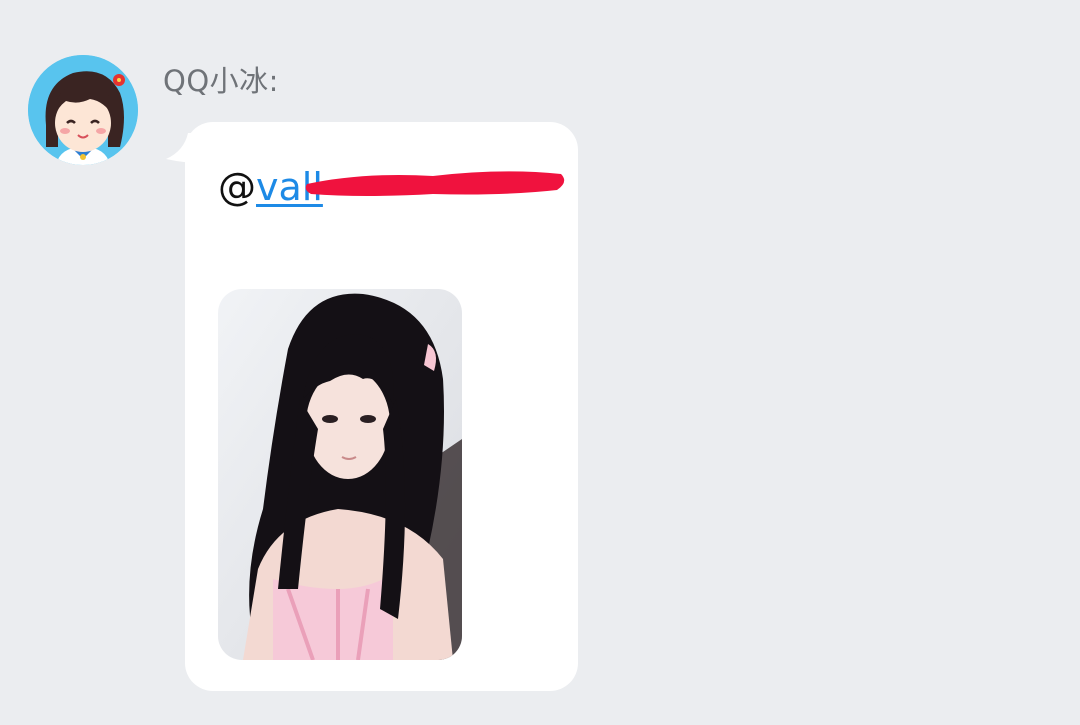  Describe the element at coordinates (435, 183) in the screenshot. I see `redaction-scribble` at that location.